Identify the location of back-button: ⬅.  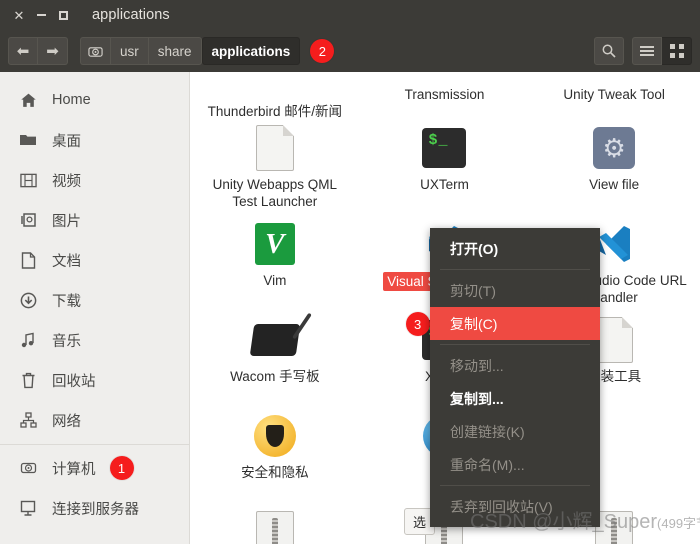
(23, 51).